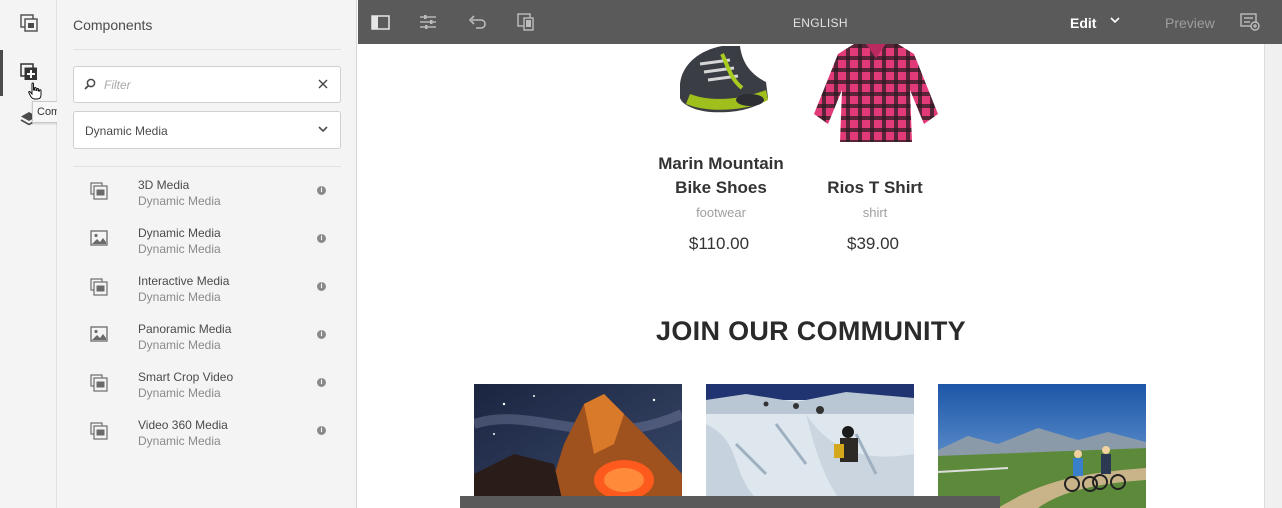  What do you see at coordinates (90, 84) in the screenshot?
I see `search-icon` at bounding box center [90, 84].